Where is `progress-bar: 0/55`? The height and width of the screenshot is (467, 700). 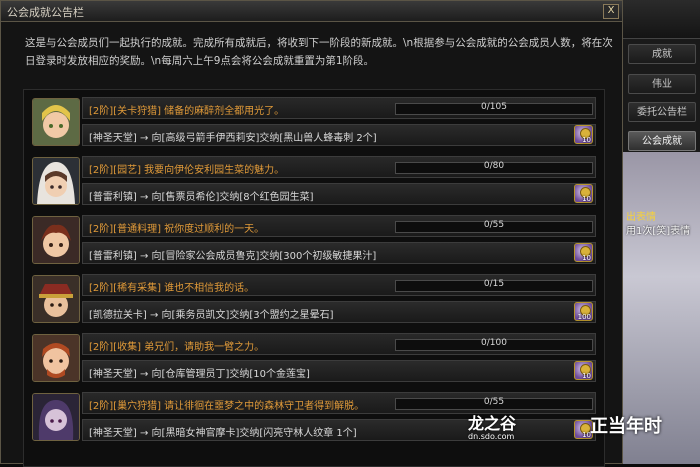
progress-bar: 0/55 is located at coordinates (494, 226).